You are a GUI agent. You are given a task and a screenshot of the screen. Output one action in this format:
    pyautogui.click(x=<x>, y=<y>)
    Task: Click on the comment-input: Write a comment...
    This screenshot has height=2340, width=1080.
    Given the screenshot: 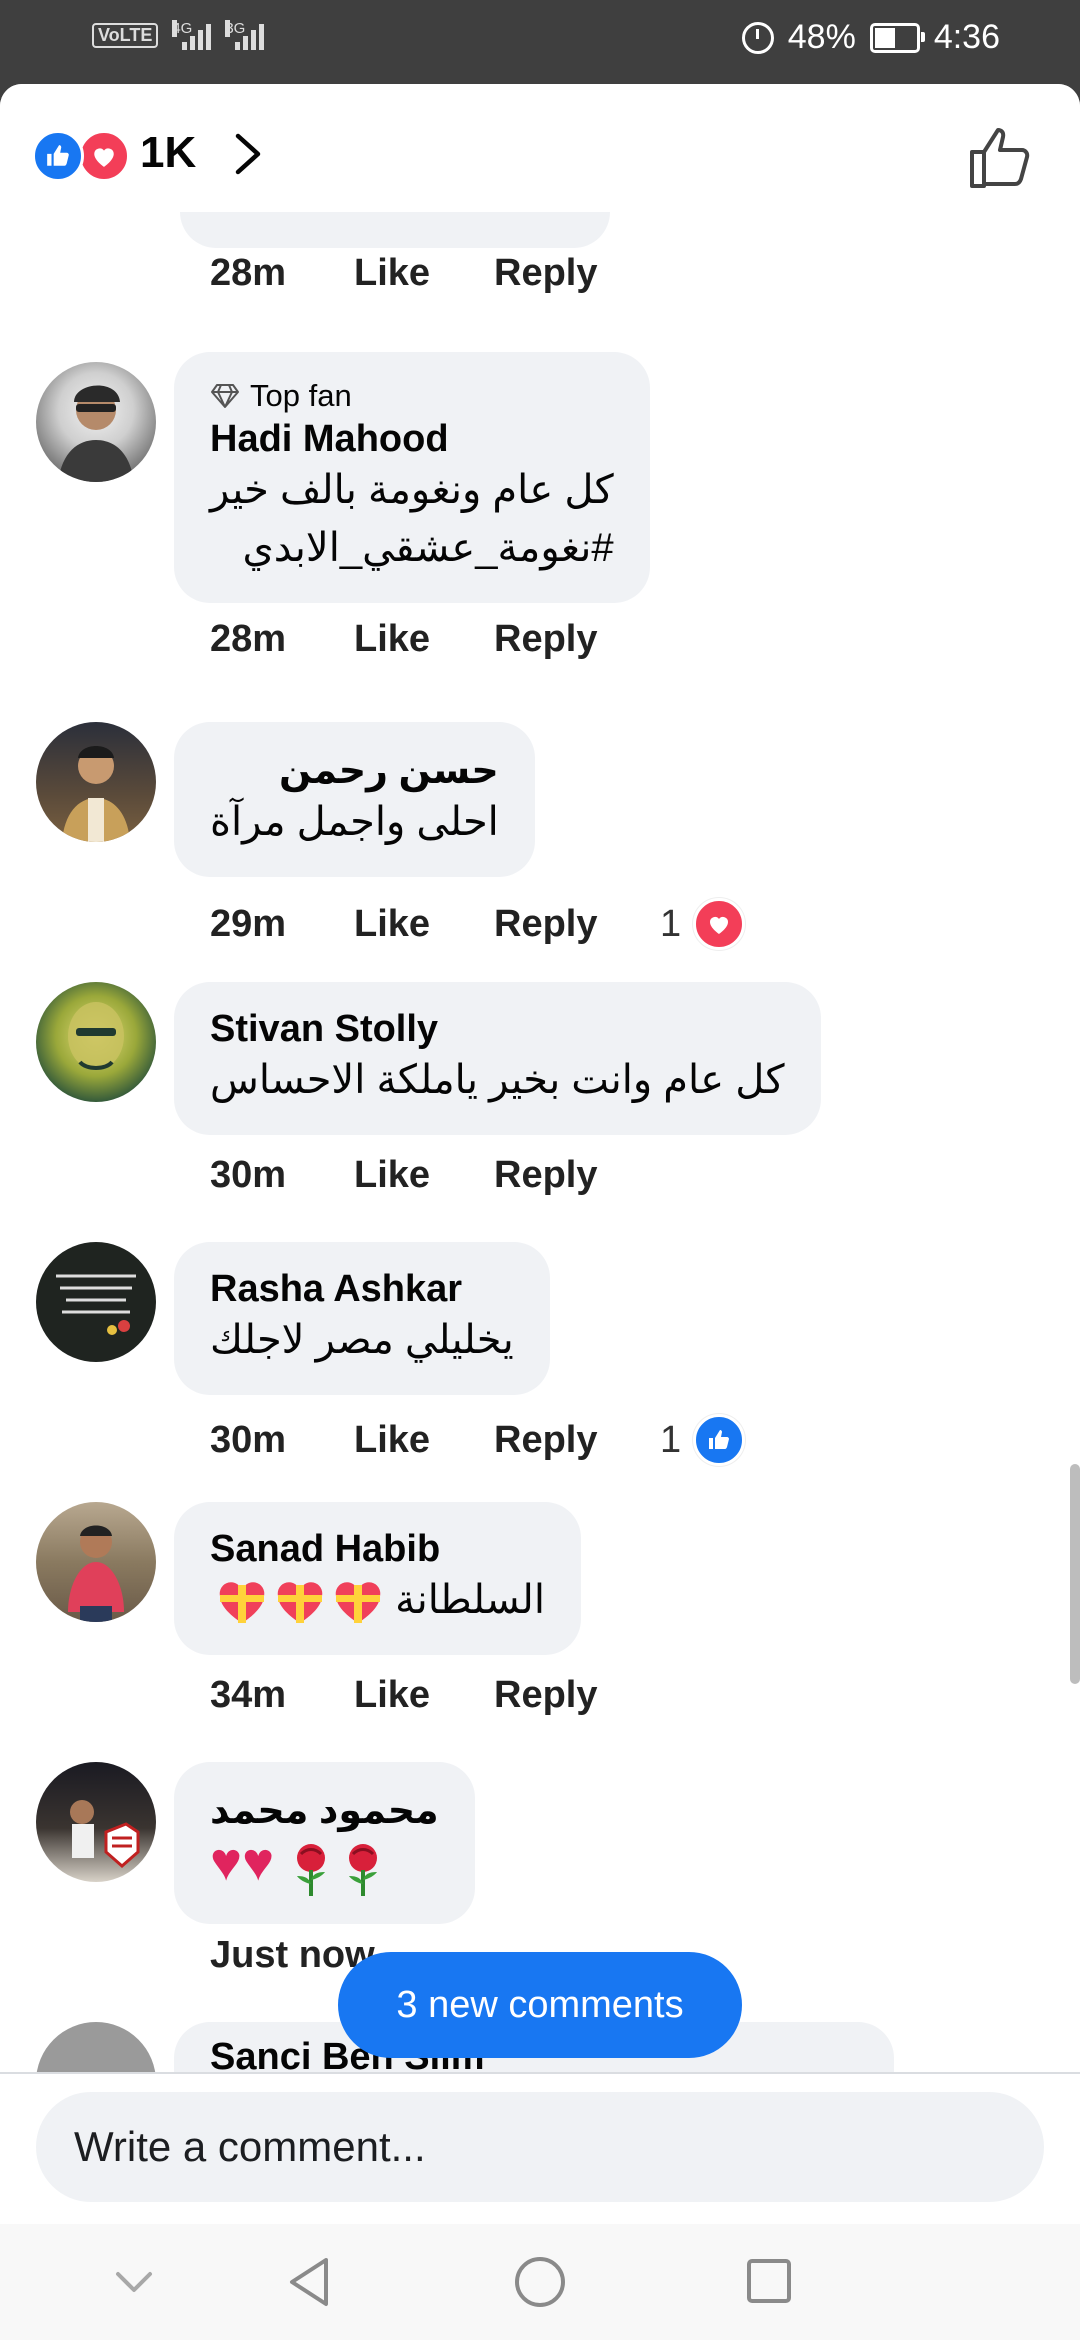 What is the action you would take?
    pyautogui.click(x=540, y=2147)
    